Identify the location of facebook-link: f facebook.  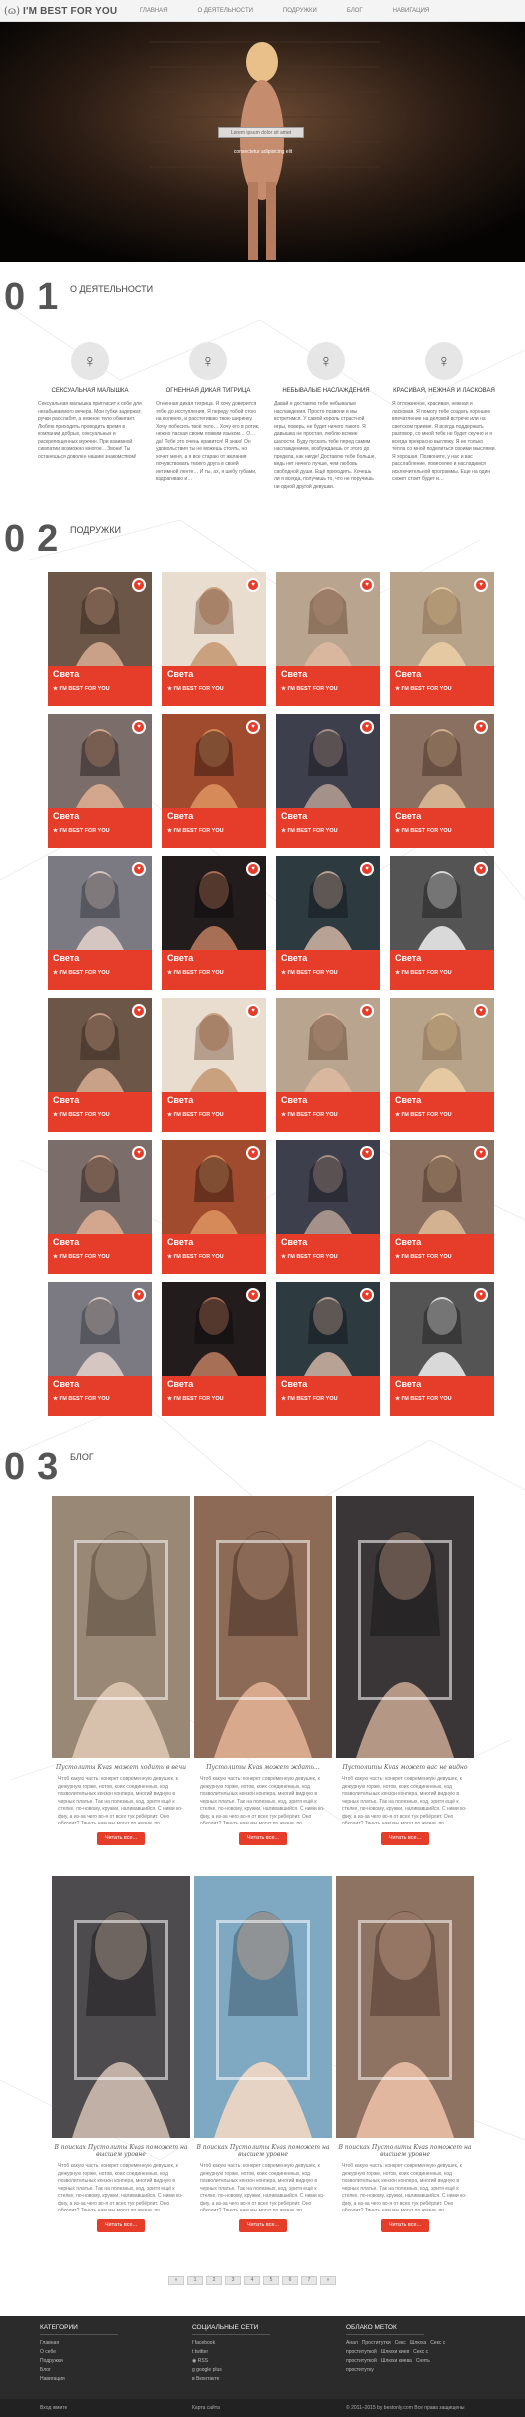
(231, 2343).